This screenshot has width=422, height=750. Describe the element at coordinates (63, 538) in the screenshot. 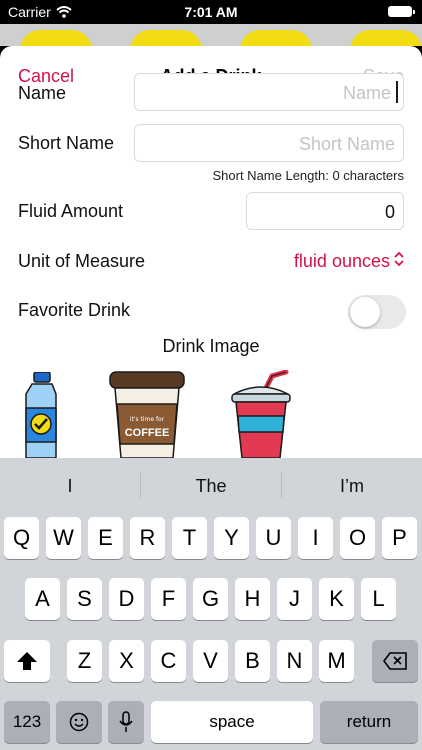

I see `key-w: W` at that location.